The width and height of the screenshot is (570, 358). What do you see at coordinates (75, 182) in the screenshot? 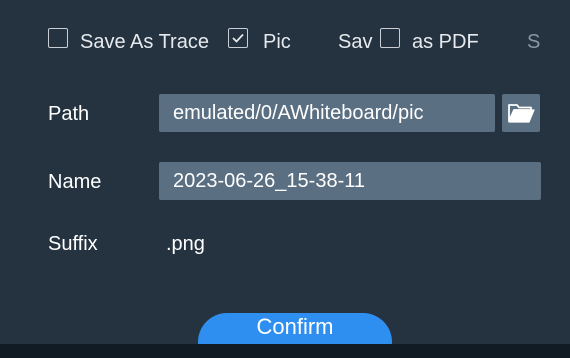
I see `name-label: Name` at bounding box center [75, 182].